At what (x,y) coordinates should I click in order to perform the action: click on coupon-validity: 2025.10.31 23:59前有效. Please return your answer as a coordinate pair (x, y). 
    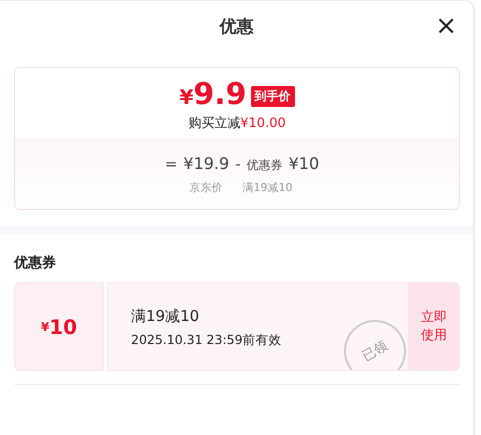
    Looking at the image, I should click on (206, 340).